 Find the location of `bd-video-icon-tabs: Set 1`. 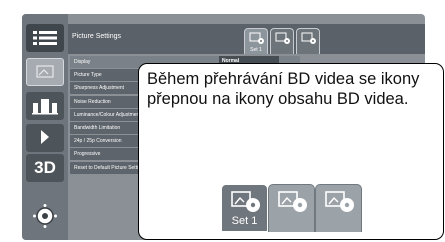

bd-video-icon-tabs: Set 1 is located at coordinates (292, 208).